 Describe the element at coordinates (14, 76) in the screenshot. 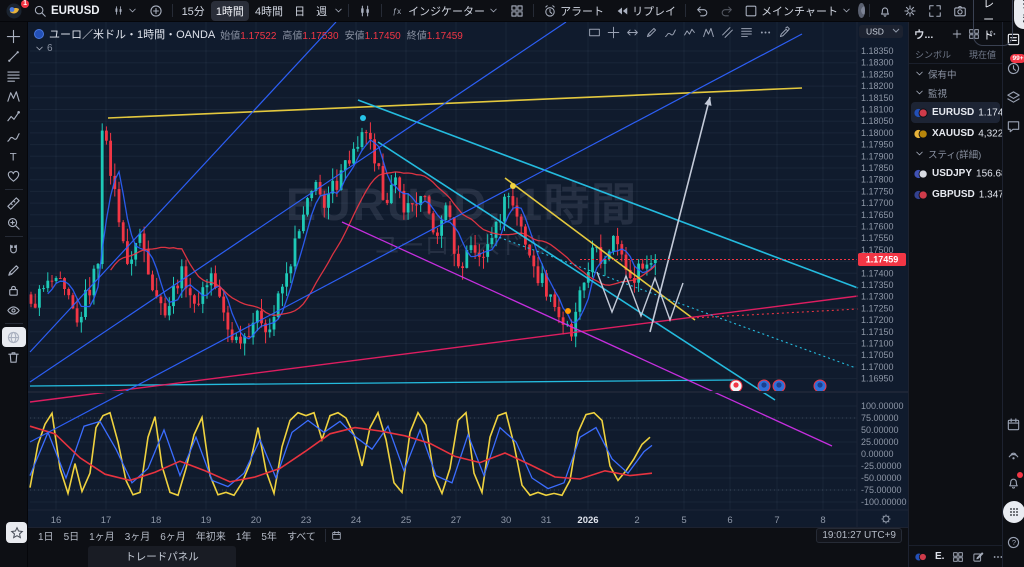

I see `fib-retracement-tool` at that location.